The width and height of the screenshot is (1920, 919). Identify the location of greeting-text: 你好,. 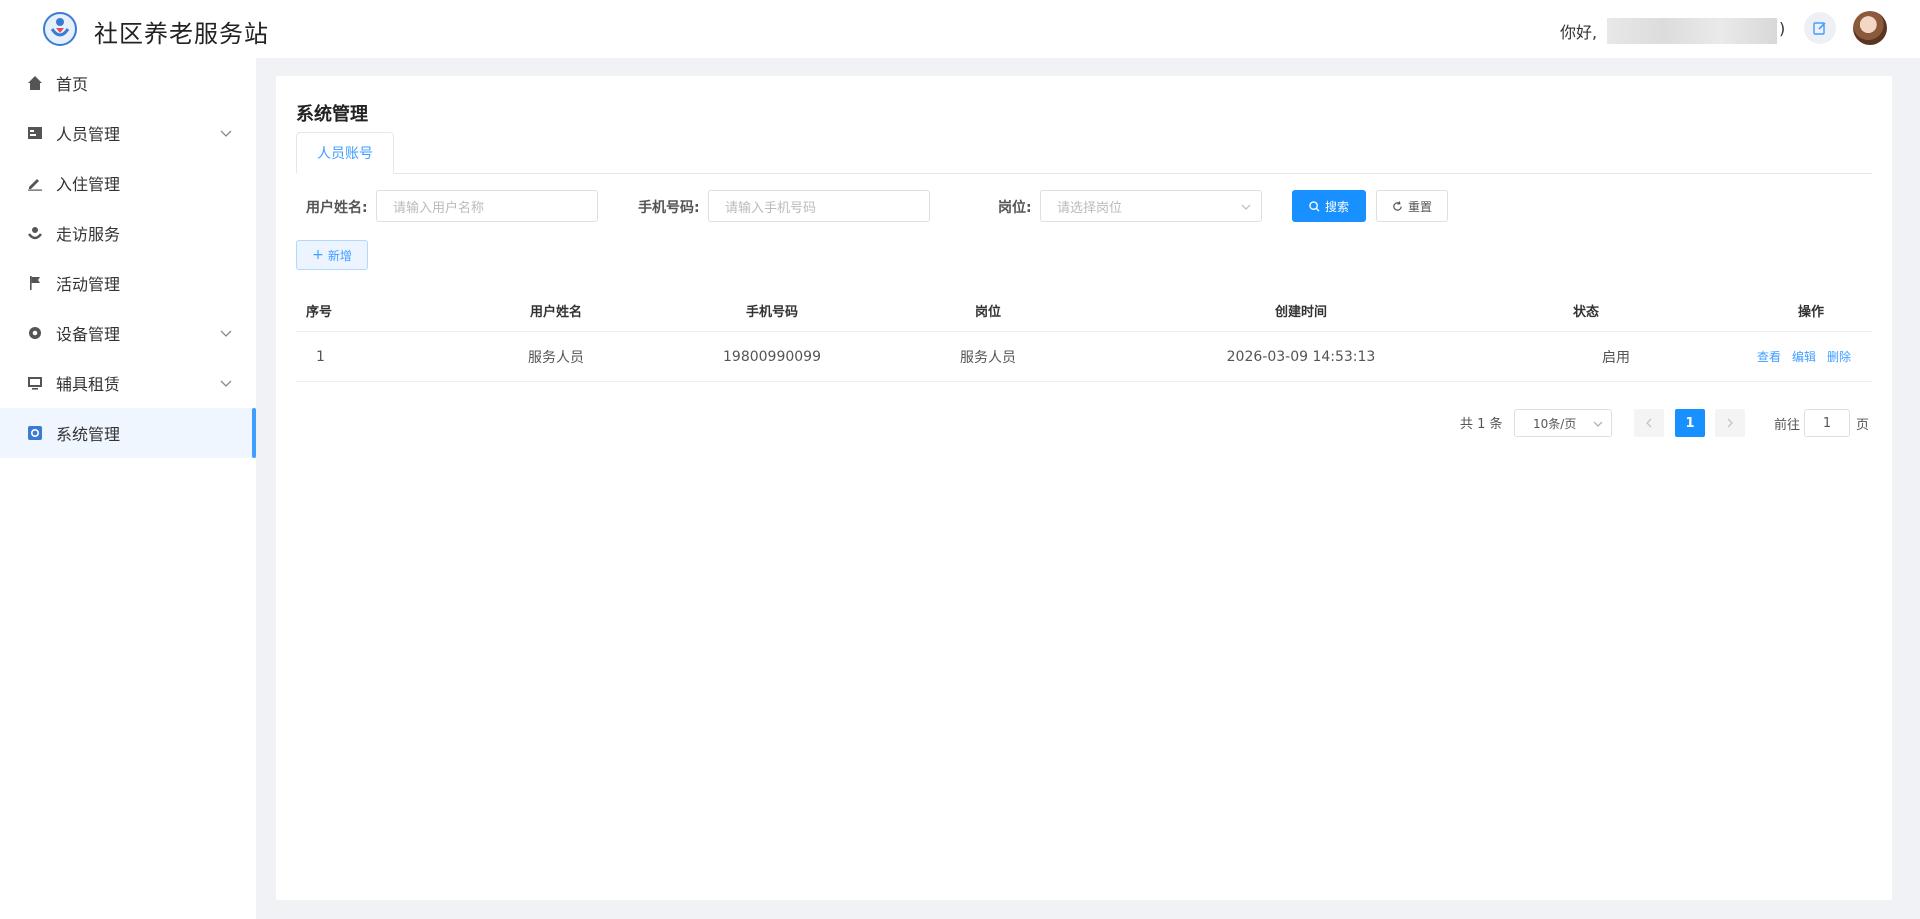
(1579, 32).